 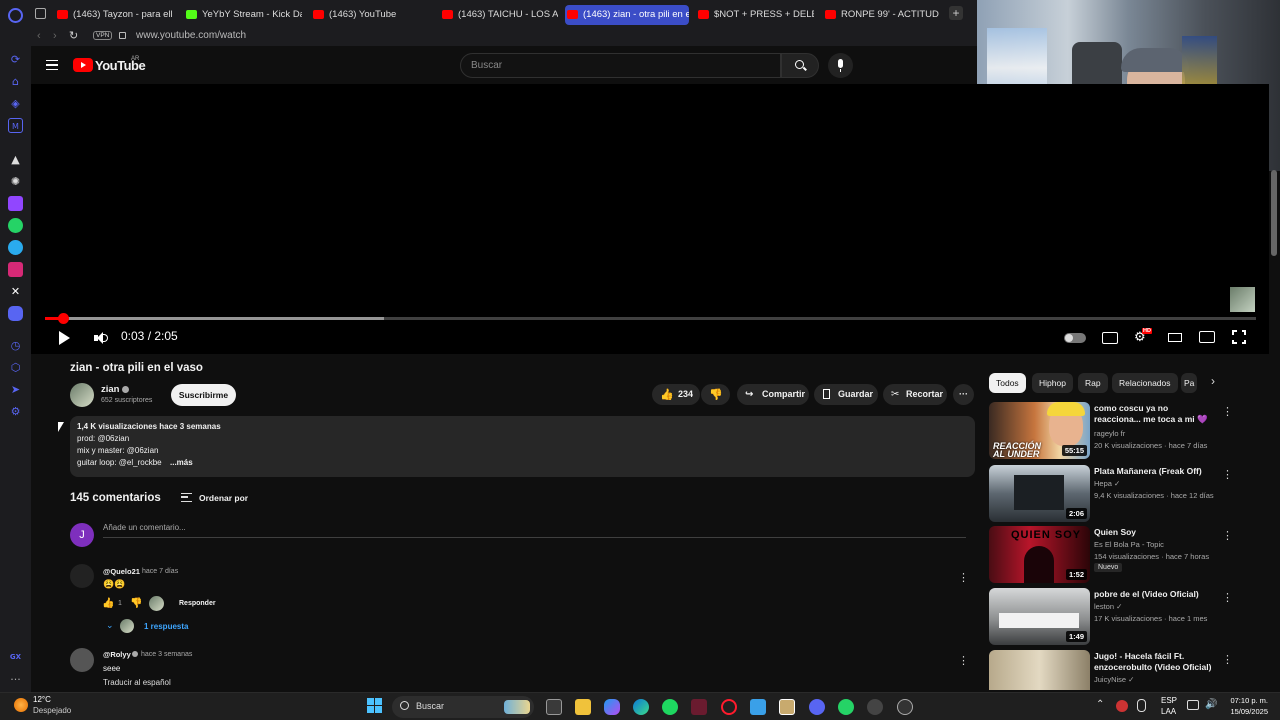 What do you see at coordinates (15, 269) in the screenshot?
I see `instagram-icon` at bounding box center [15, 269].